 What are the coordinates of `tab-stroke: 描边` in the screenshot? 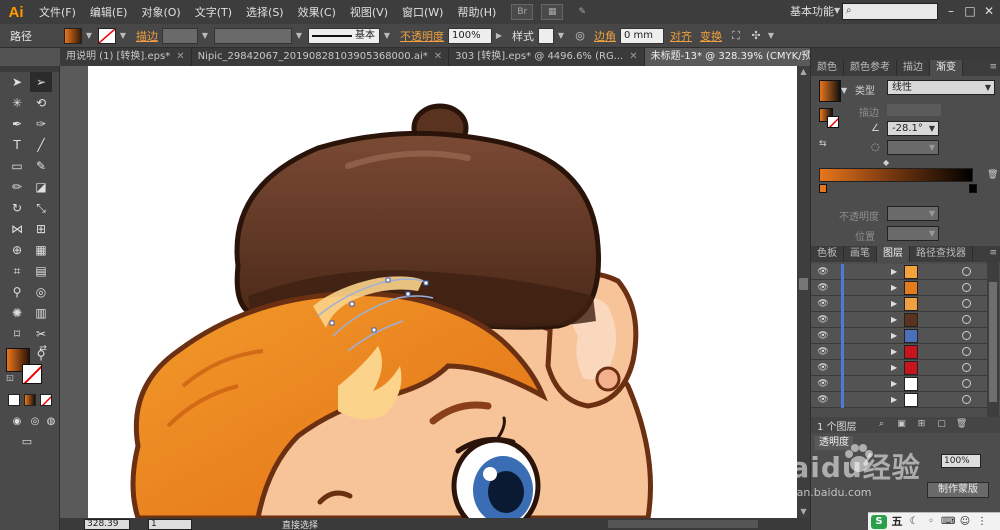 It's located at (913, 68).